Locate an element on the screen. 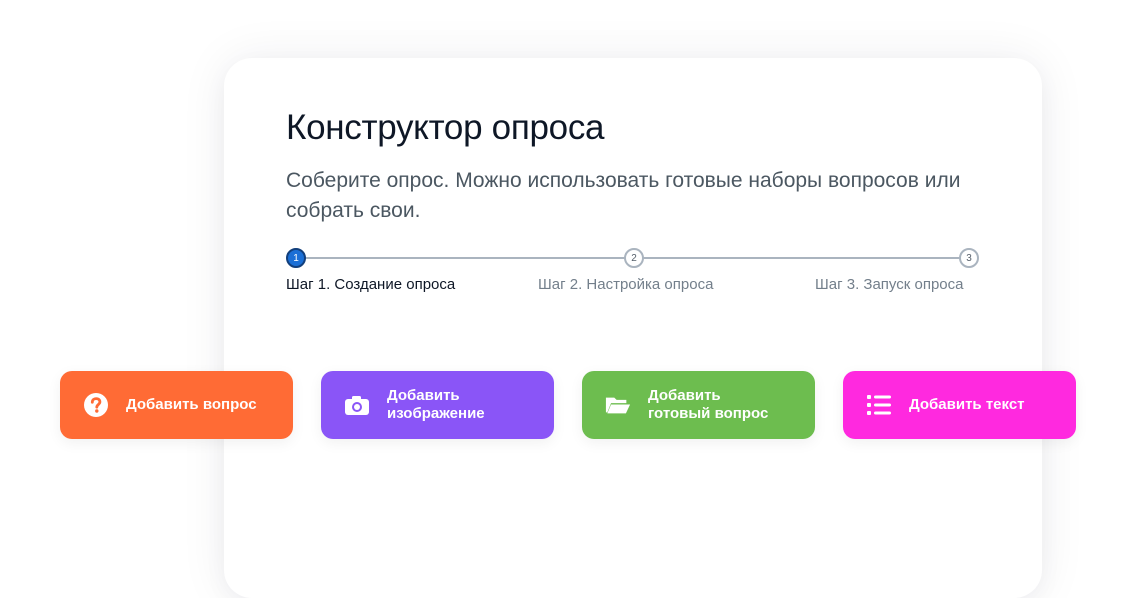 The image size is (1122, 598). add-image-button: Добавить изображение is located at coordinates (437, 405).